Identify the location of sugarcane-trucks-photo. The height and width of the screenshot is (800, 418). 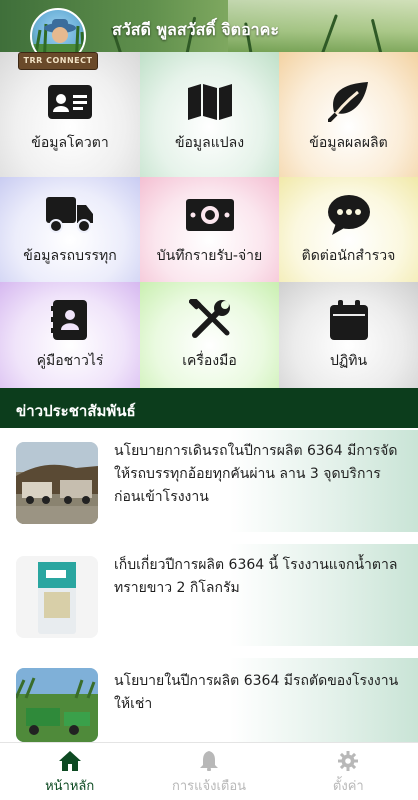
(57, 483).